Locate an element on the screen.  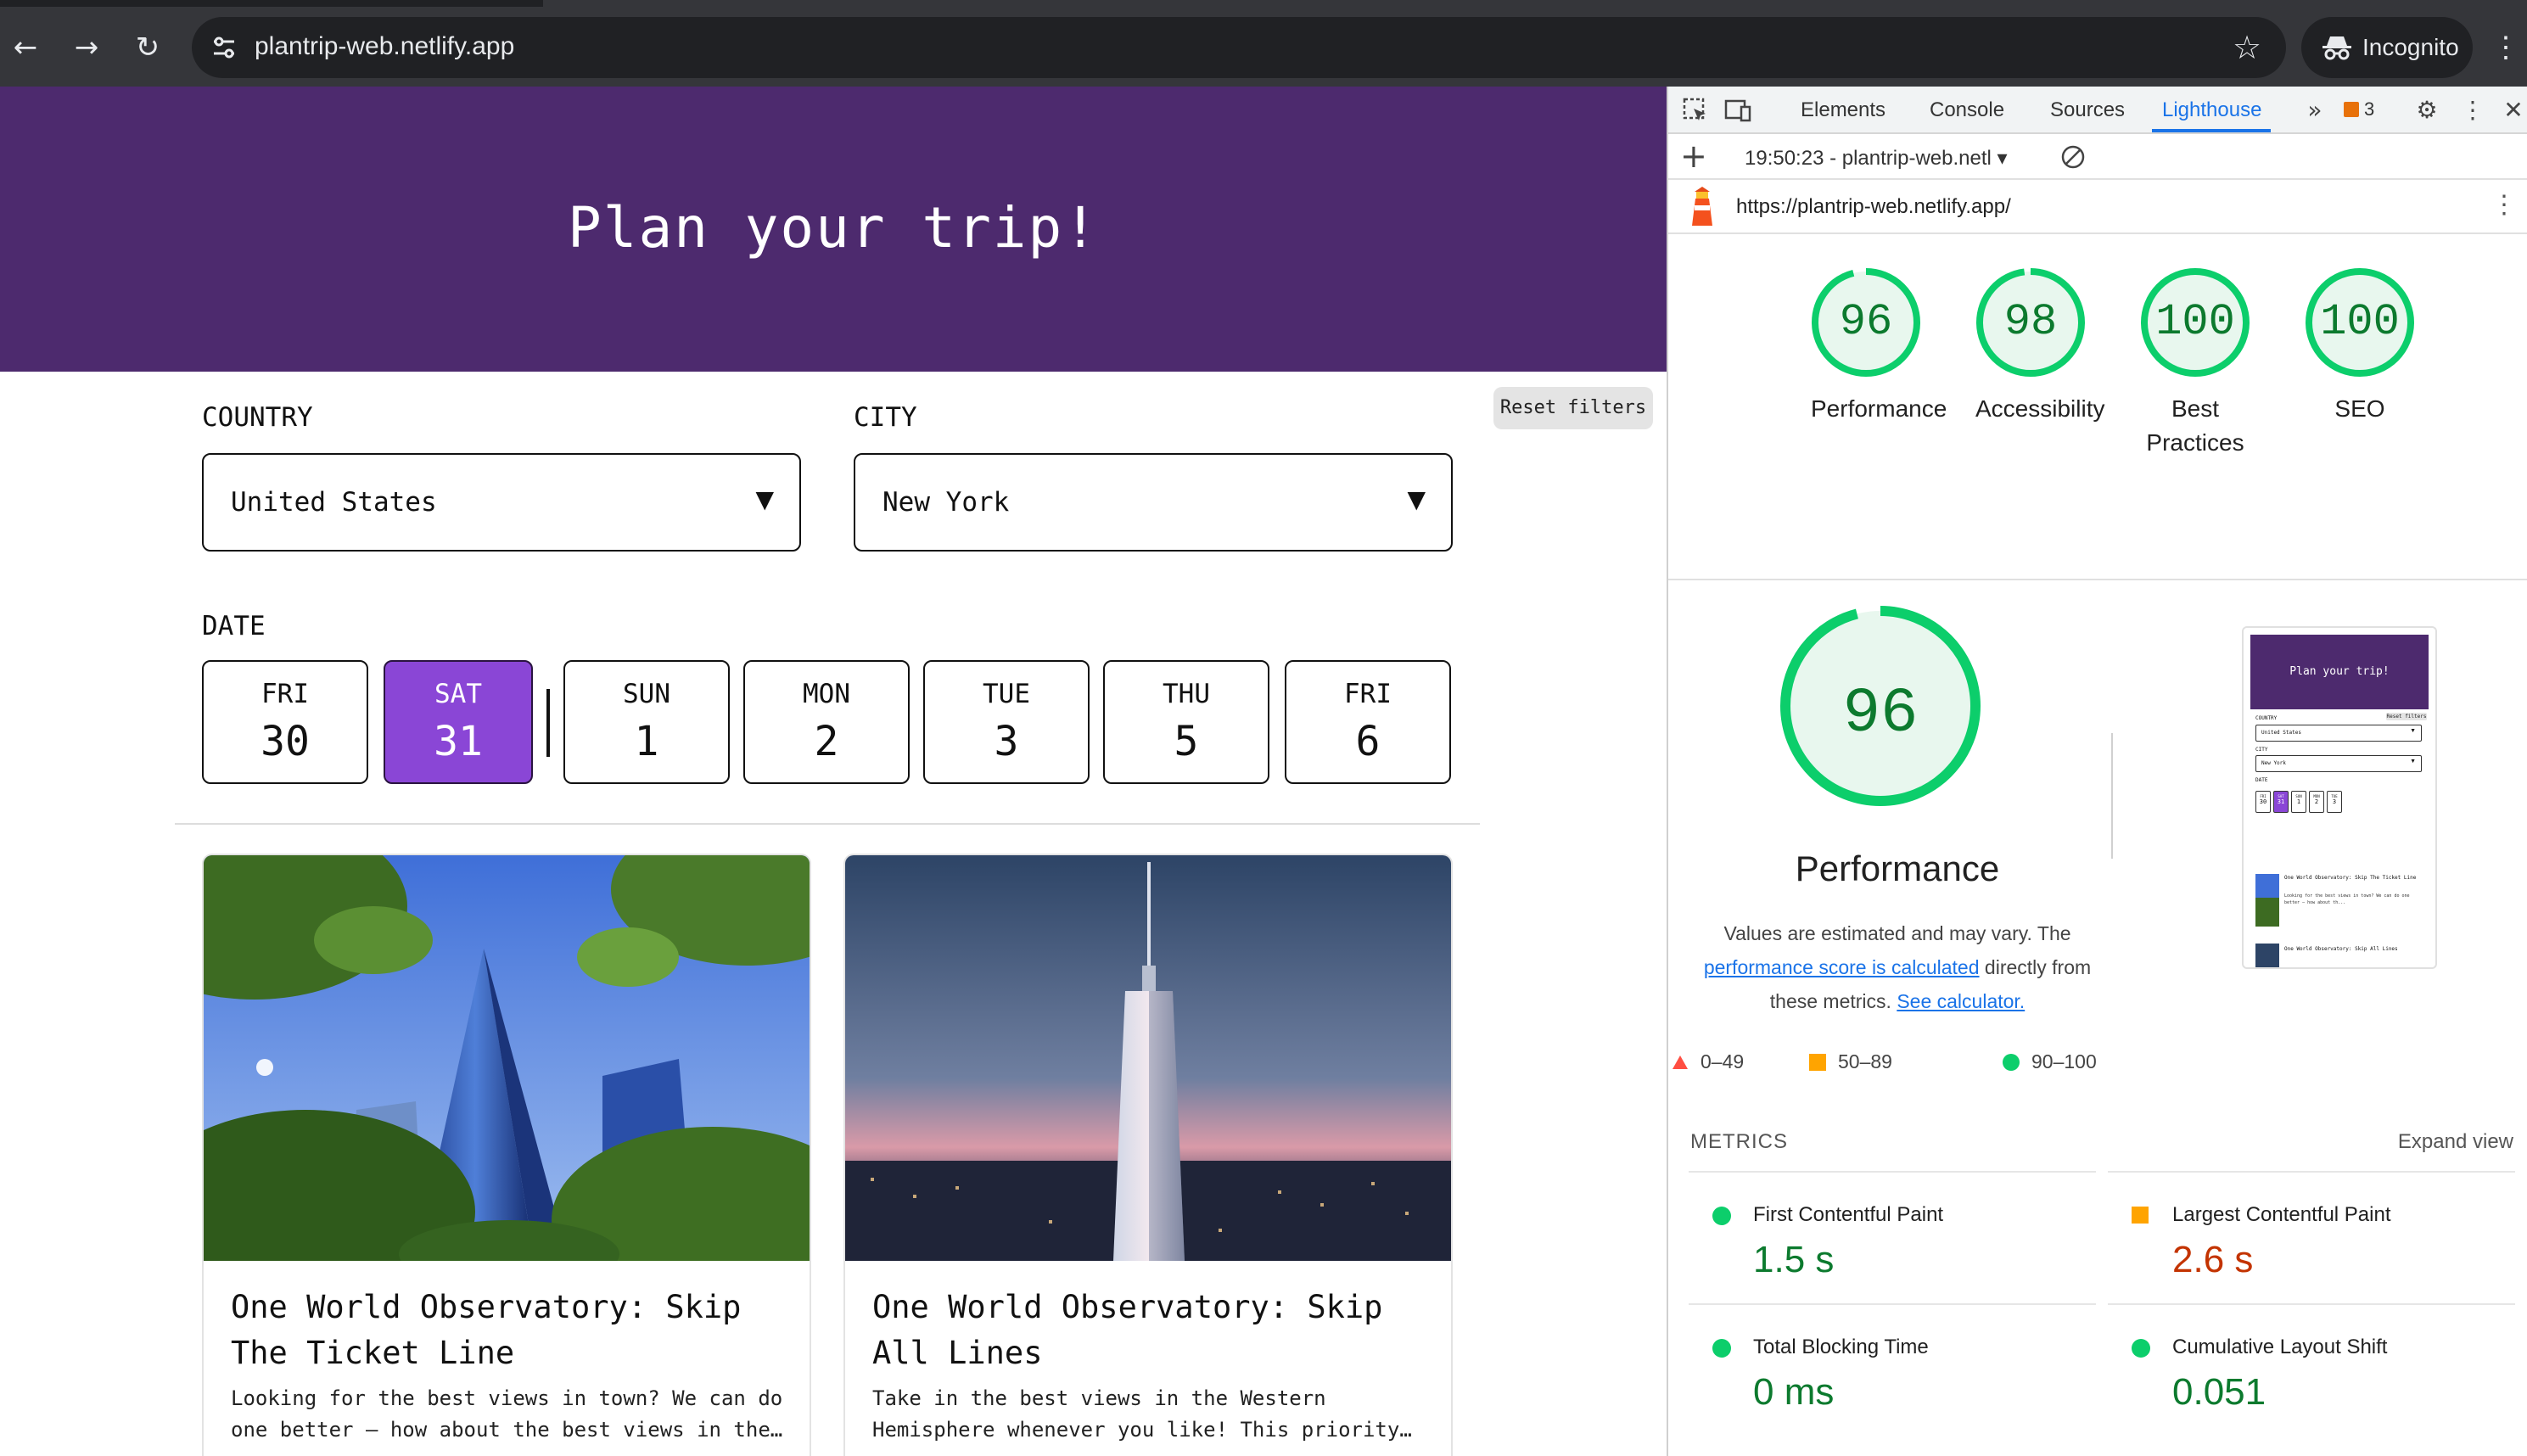
new-report-plus-icon: + is located at coordinates (1693, 156).